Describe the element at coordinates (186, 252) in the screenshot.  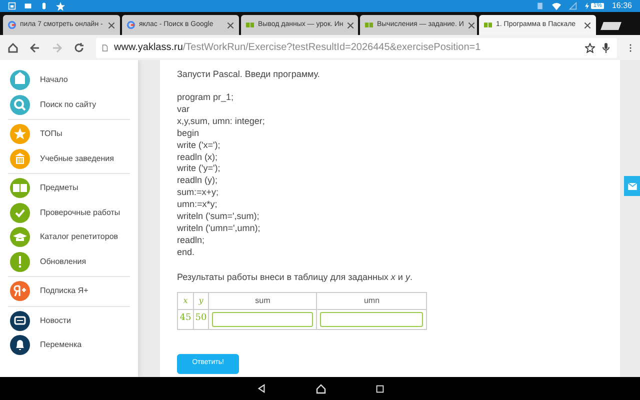
I see `code-line: end.` at that location.